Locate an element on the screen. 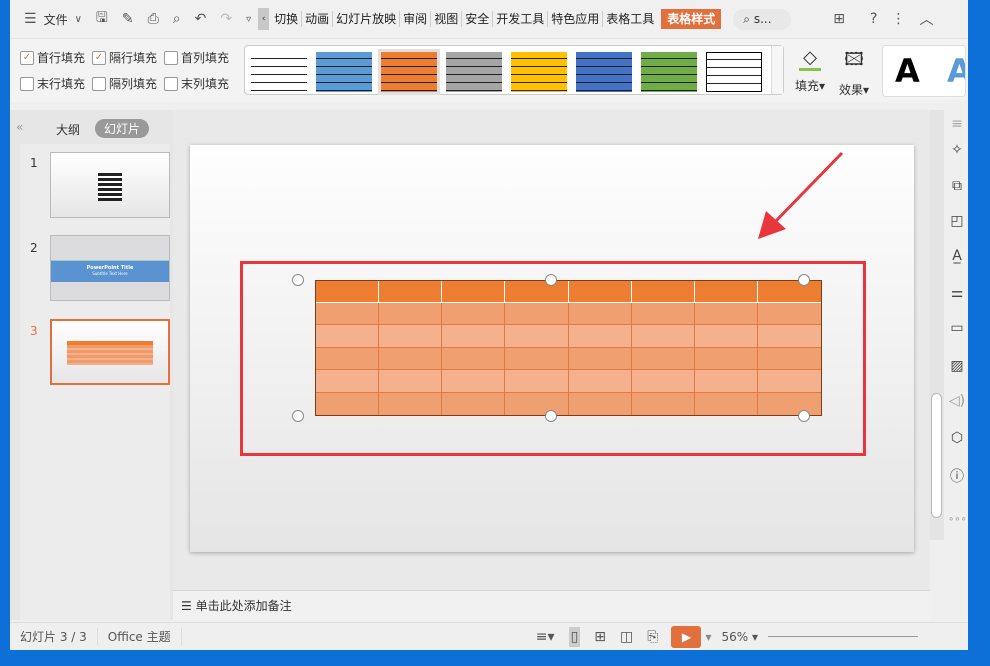 The height and width of the screenshot is (666, 990). hamburger-icon: ☰ is located at coordinates (30, 19).